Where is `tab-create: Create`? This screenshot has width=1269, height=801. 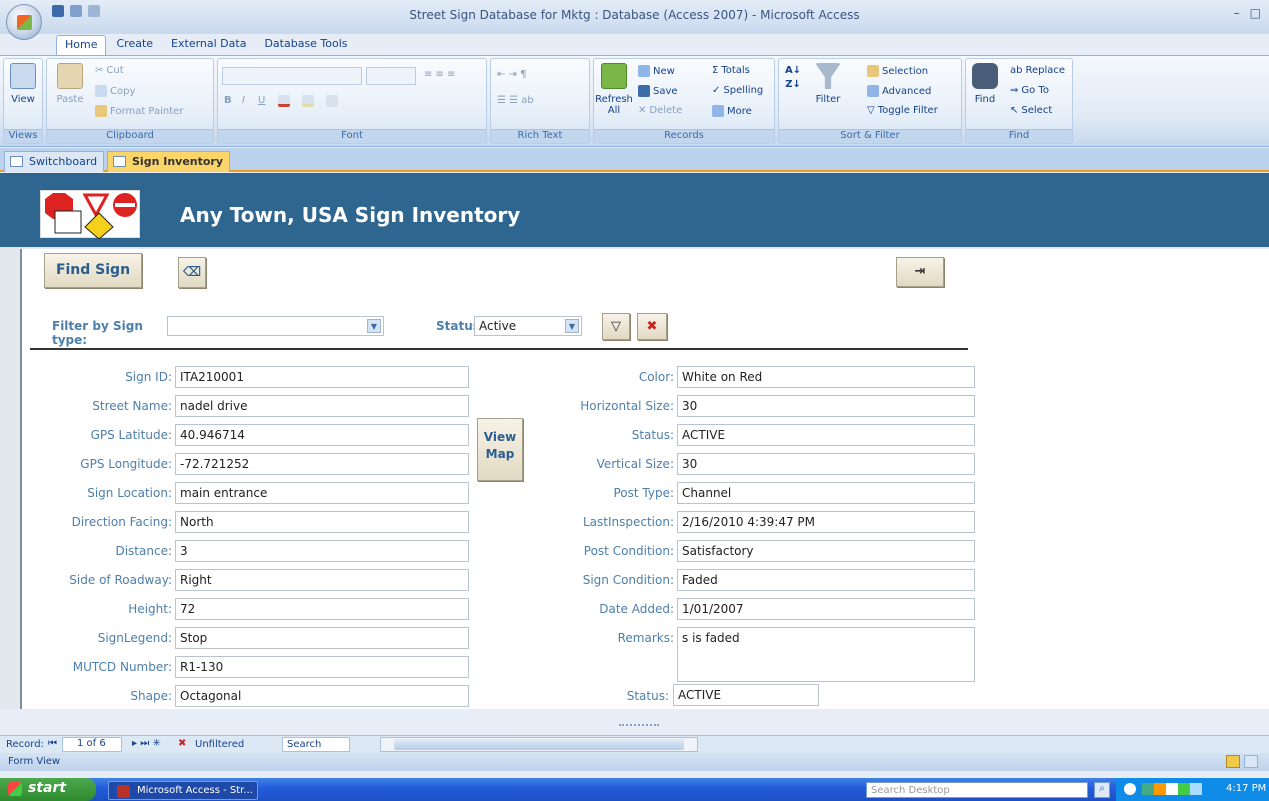 tab-create: Create is located at coordinates (134, 45).